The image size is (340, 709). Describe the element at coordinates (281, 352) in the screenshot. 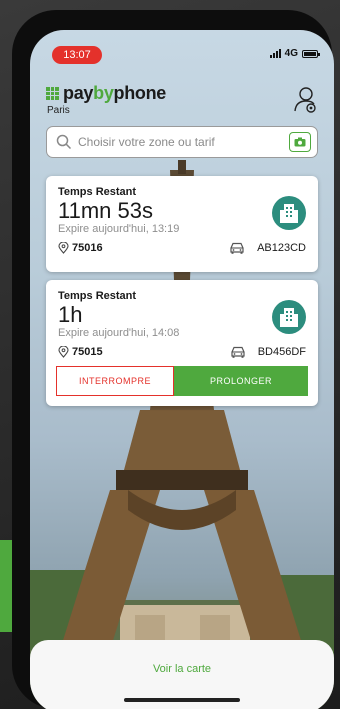

I see `plate-number: BD456DF` at that location.